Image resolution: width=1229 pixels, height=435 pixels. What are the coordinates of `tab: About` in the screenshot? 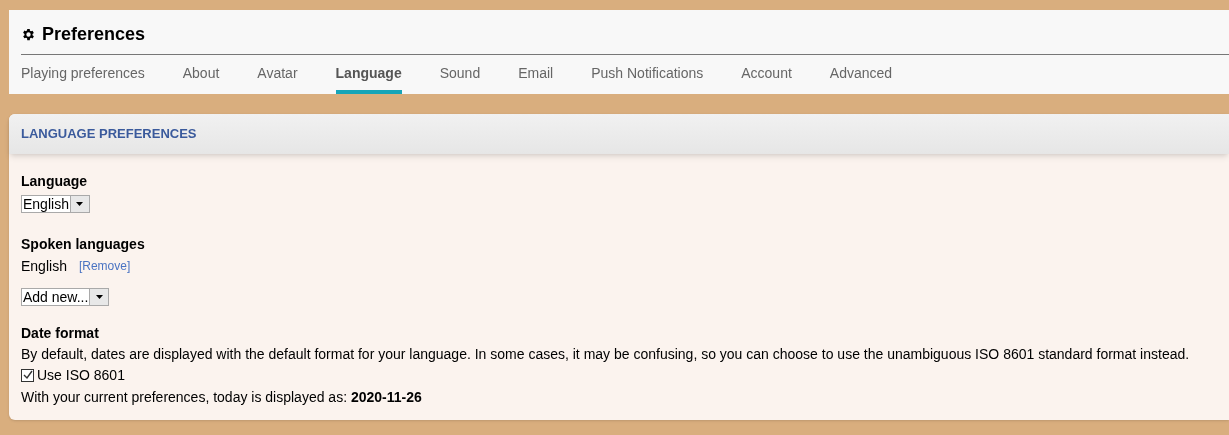 It's located at (201, 78).